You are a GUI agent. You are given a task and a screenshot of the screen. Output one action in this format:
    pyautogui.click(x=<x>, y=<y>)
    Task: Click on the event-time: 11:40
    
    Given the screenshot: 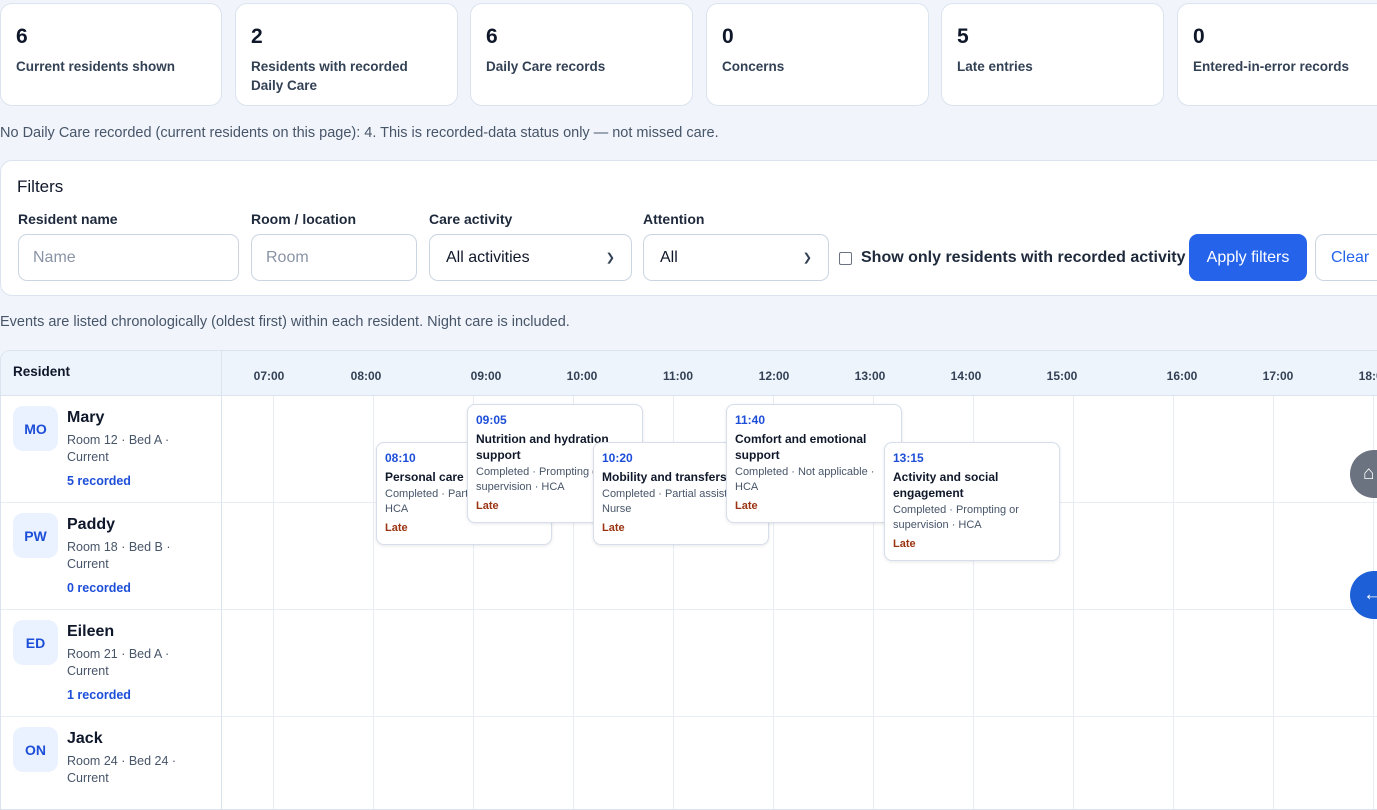 What is the action you would take?
    pyautogui.click(x=750, y=420)
    